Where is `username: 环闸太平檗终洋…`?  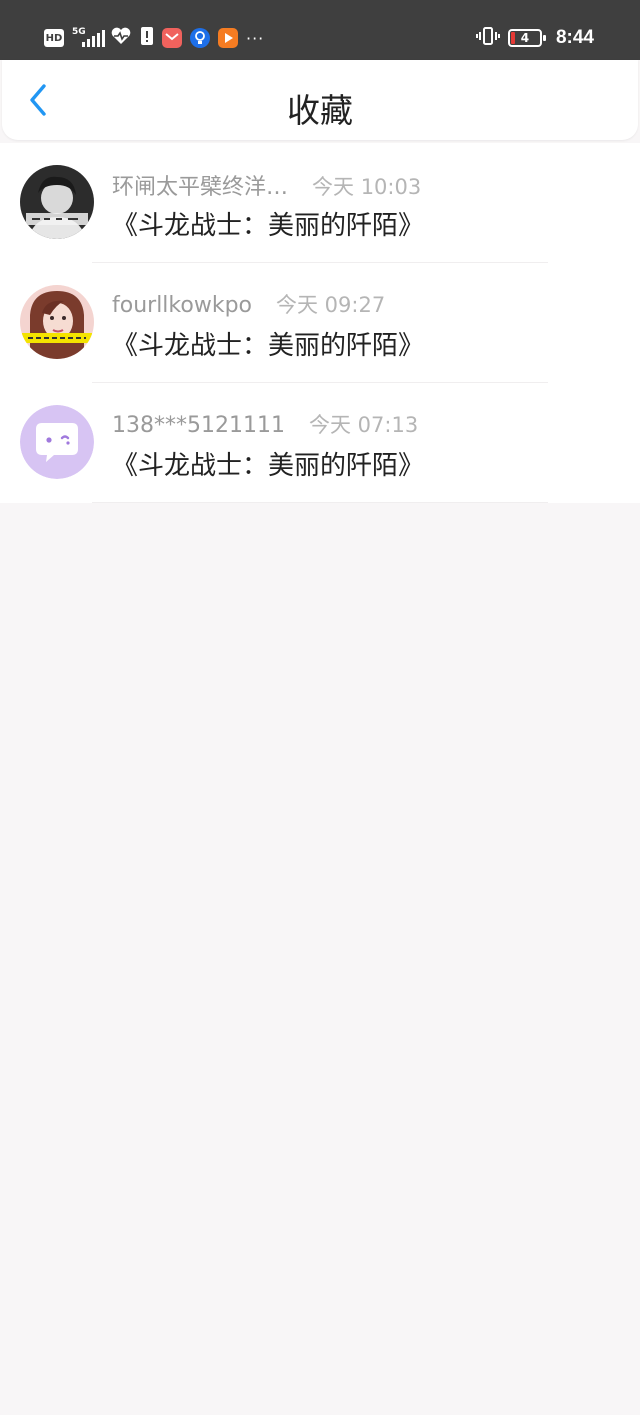
username: 环闸太平檗终洋… is located at coordinates (200, 187).